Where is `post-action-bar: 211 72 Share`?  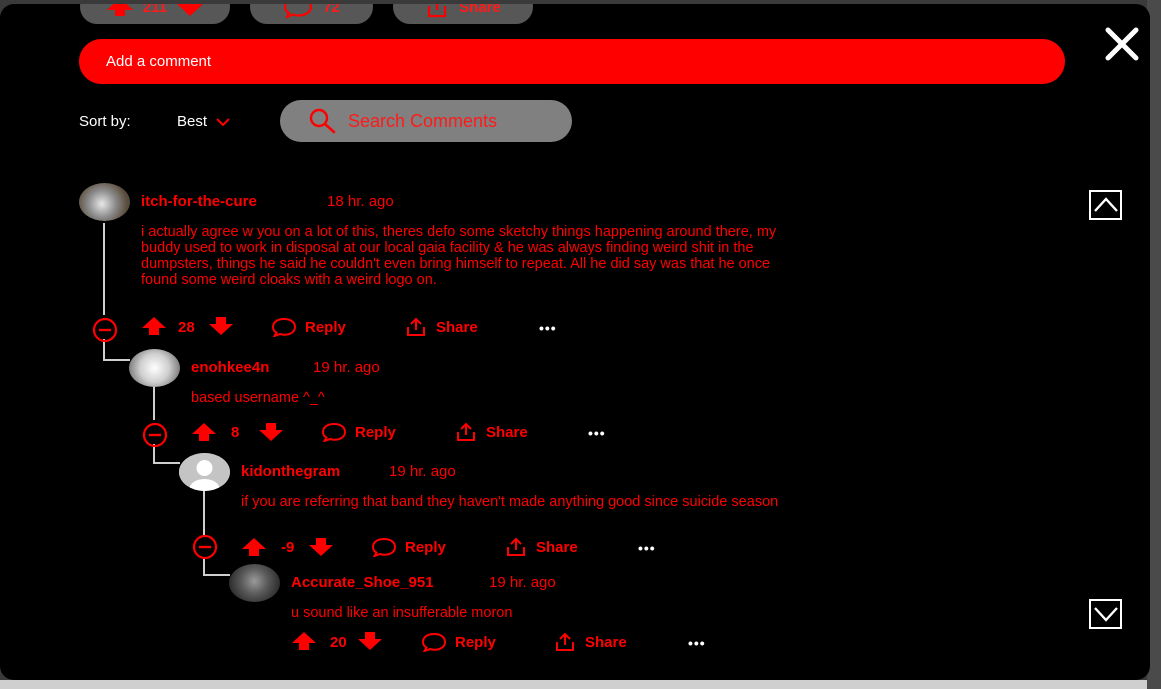 post-action-bar: 211 72 Share is located at coordinates (306, 14).